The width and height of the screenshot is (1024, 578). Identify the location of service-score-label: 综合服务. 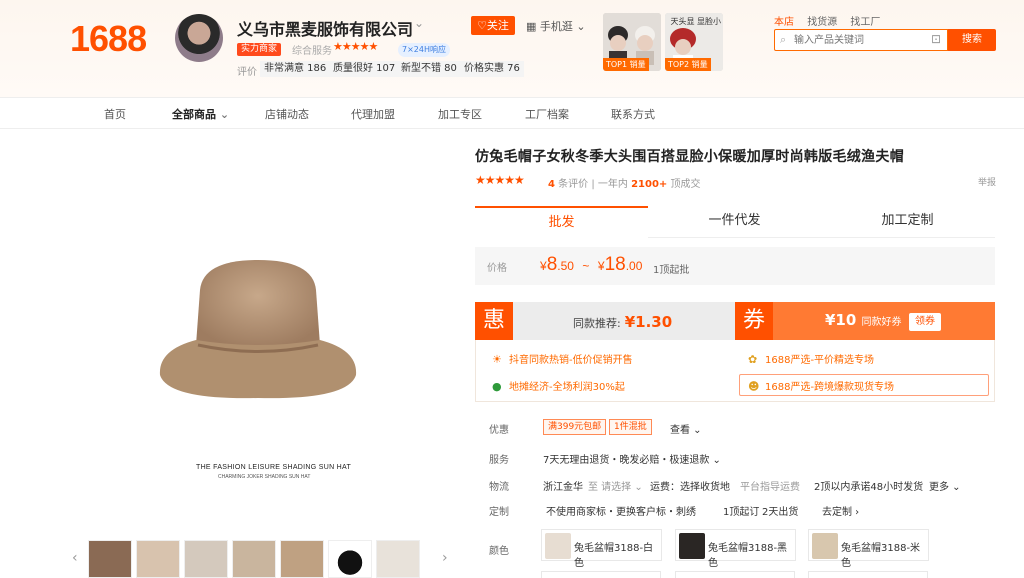
(312, 51).